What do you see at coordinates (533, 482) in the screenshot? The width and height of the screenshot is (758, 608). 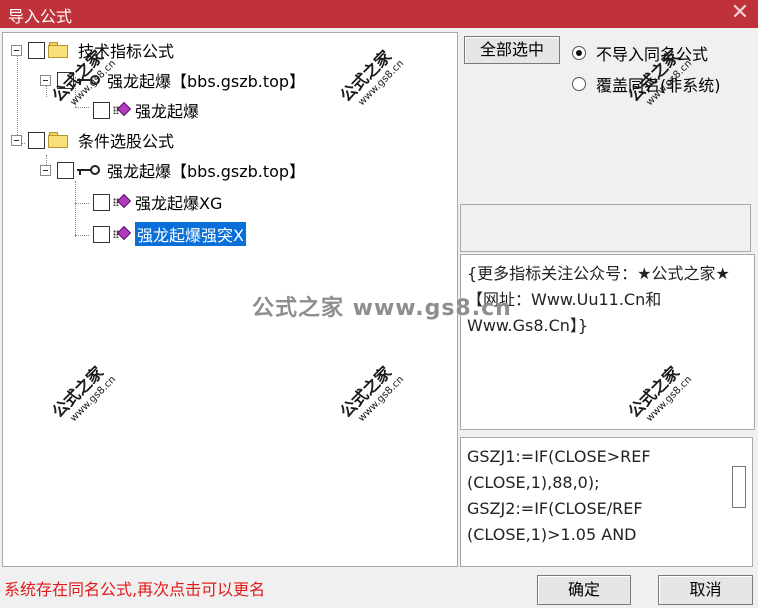 I see `code-line: (CLOSE,1),88,0);` at bounding box center [533, 482].